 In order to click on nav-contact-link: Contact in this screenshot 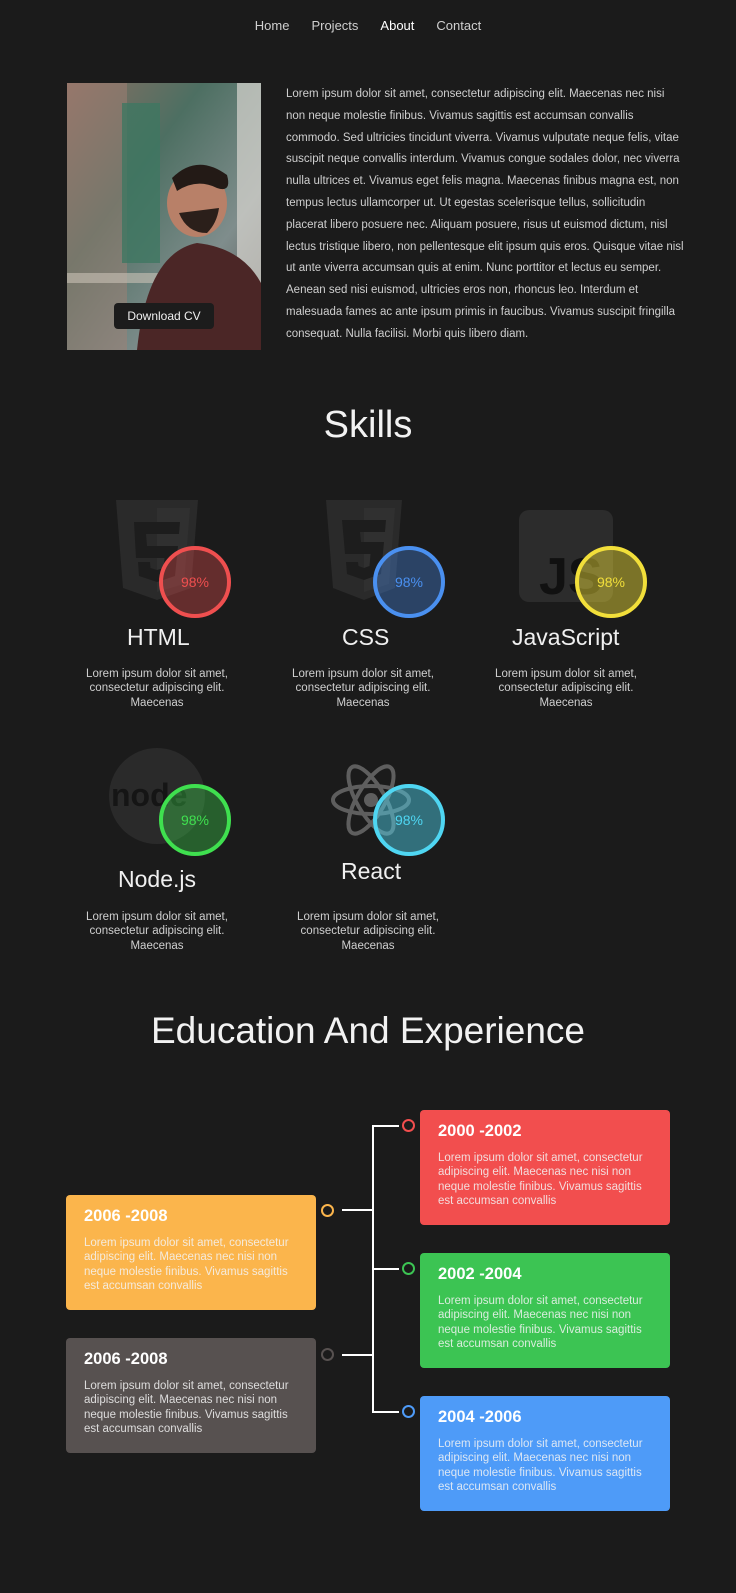, I will do `click(458, 25)`.